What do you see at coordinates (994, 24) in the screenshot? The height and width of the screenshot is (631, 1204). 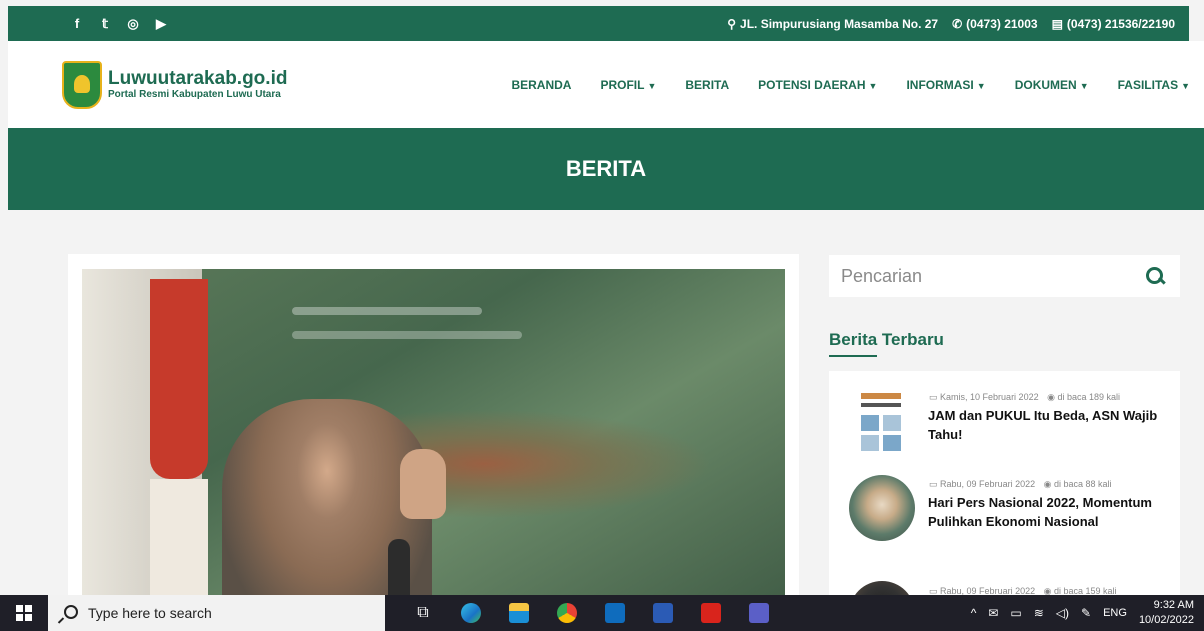 I see `phone: ✆ (0473) 21003` at bounding box center [994, 24].